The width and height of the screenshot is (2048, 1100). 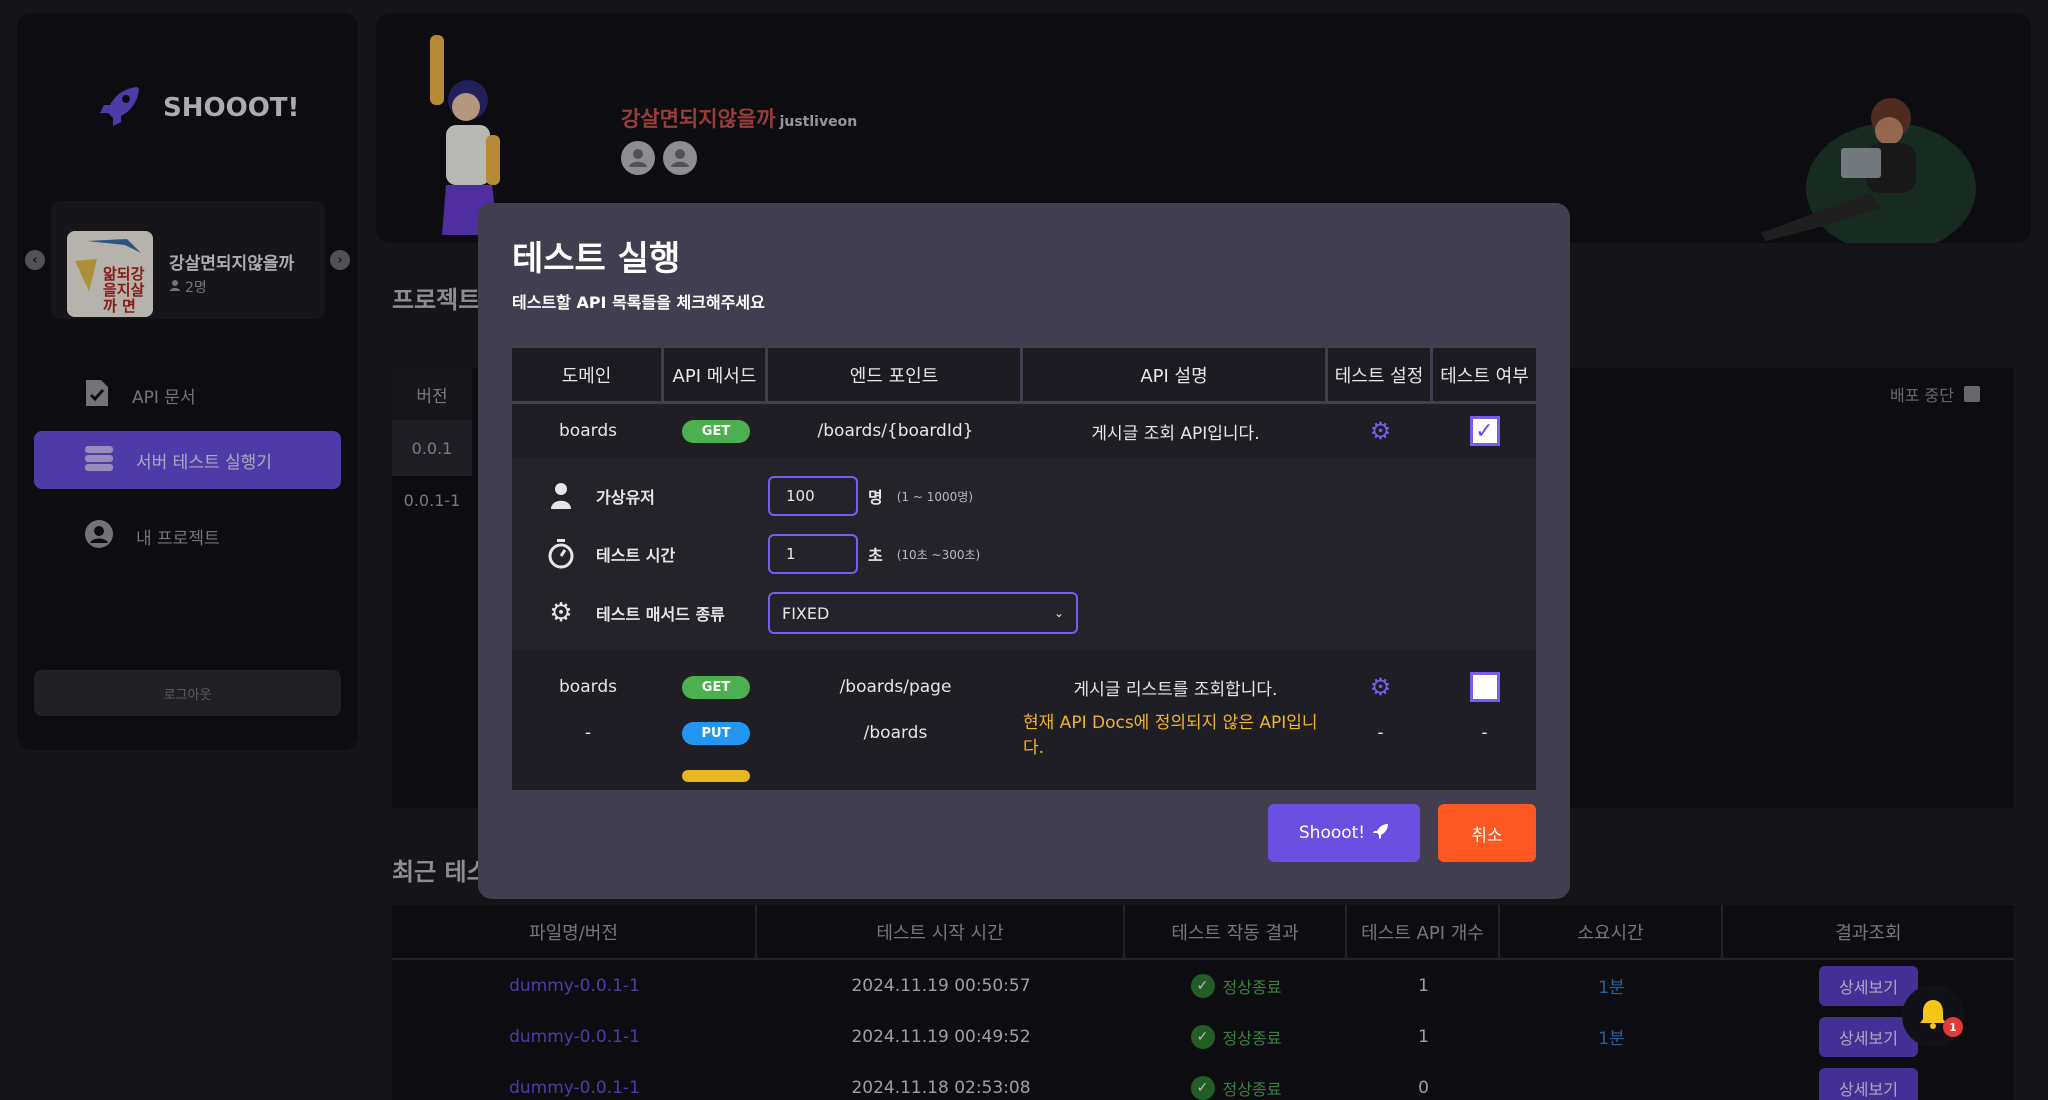 What do you see at coordinates (763, 554) in the screenshot?
I see `test-time-setting: 테스트 시간 1 초 (10초 ~300초)` at bounding box center [763, 554].